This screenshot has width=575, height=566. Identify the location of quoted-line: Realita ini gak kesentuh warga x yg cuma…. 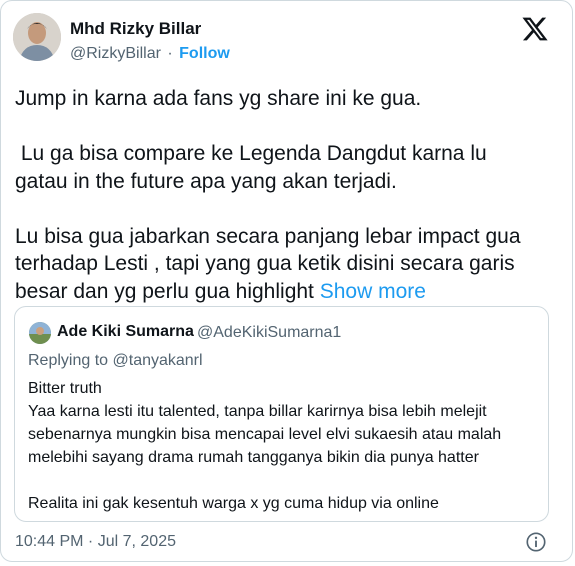
(233, 503).